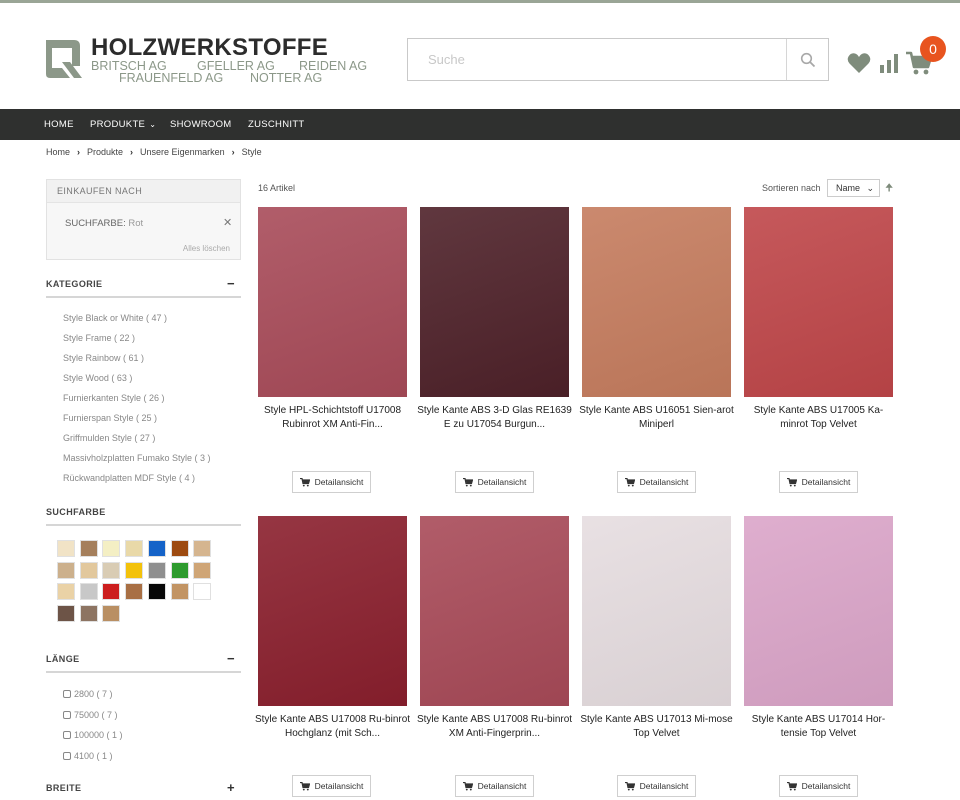 This screenshot has width=960, height=800. Describe the element at coordinates (93, 699) in the screenshot. I see `laenge-item: 2800 ( 7 )` at that location.